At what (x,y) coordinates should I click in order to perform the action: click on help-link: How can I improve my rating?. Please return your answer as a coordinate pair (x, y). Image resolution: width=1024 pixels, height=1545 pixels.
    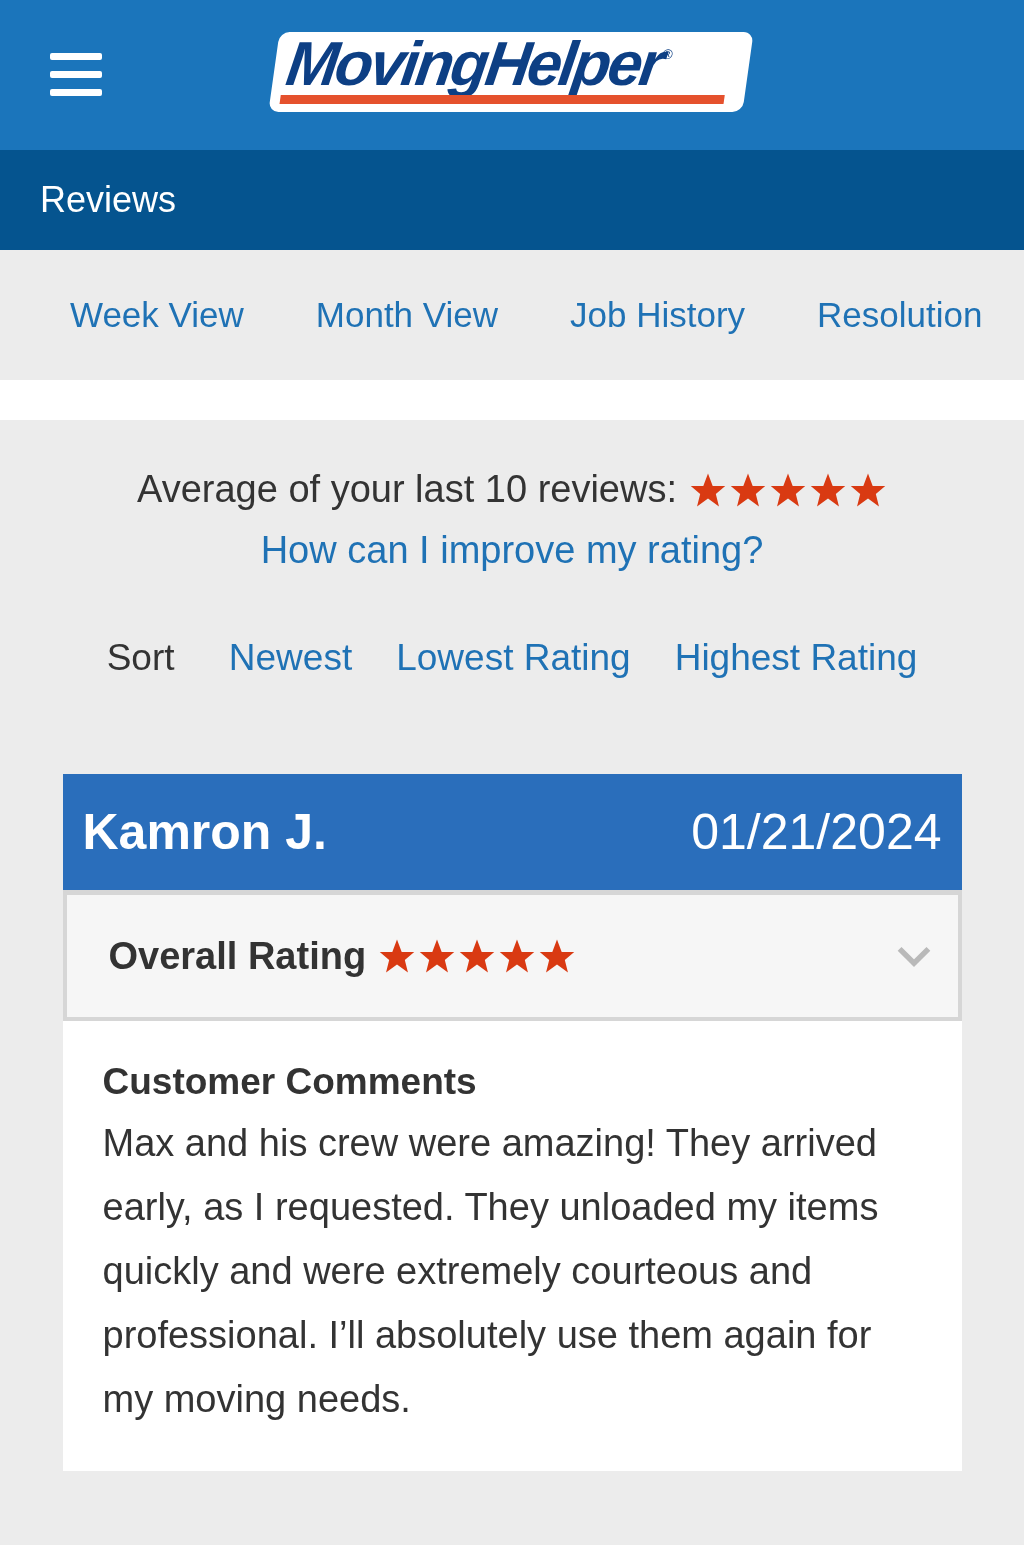
    Looking at the image, I should click on (512, 550).